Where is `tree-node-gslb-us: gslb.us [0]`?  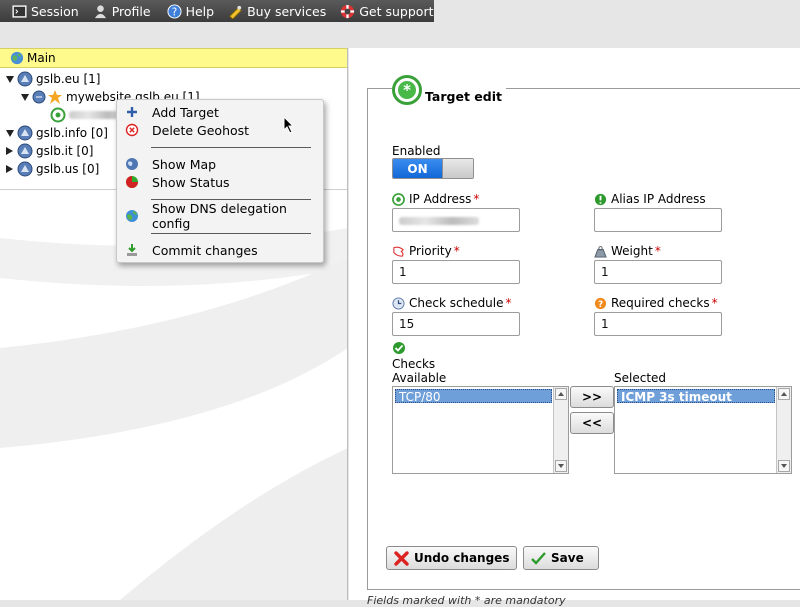
tree-node-gslb-us: gslb.us [0] is located at coordinates (52, 169).